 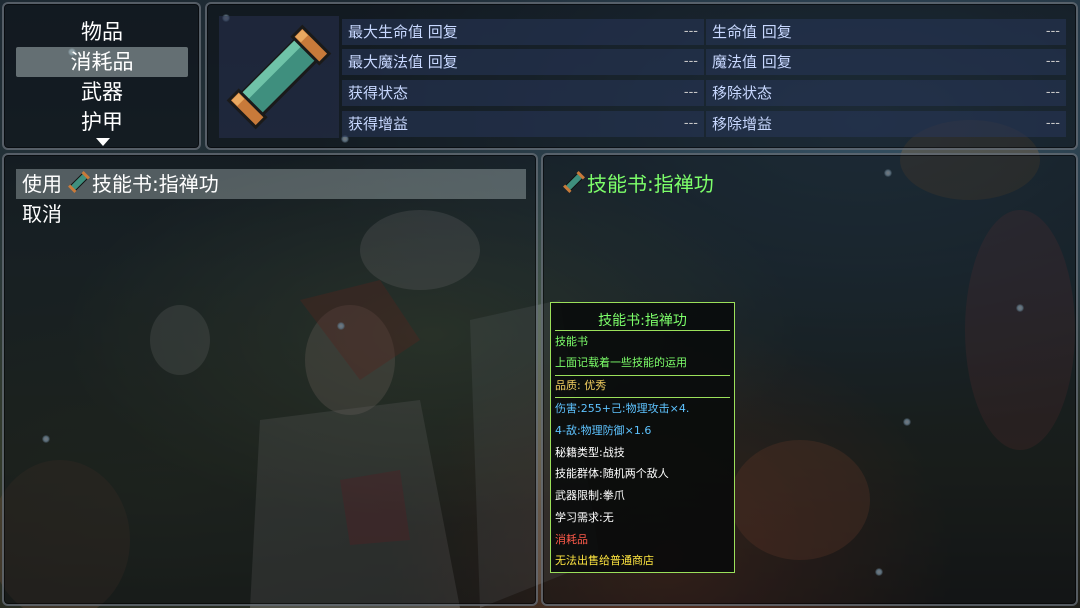 I want to click on tooltip-sell-note: 无法出售给普通商店, so click(x=604, y=560).